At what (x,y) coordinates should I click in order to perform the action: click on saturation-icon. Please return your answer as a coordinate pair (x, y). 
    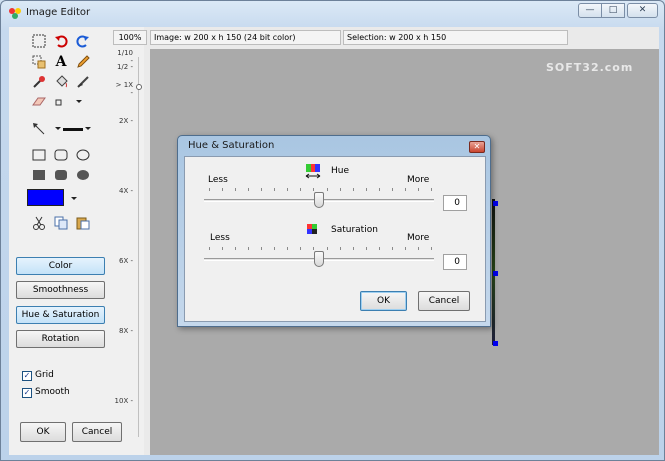
    Looking at the image, I should click on (312, 229).